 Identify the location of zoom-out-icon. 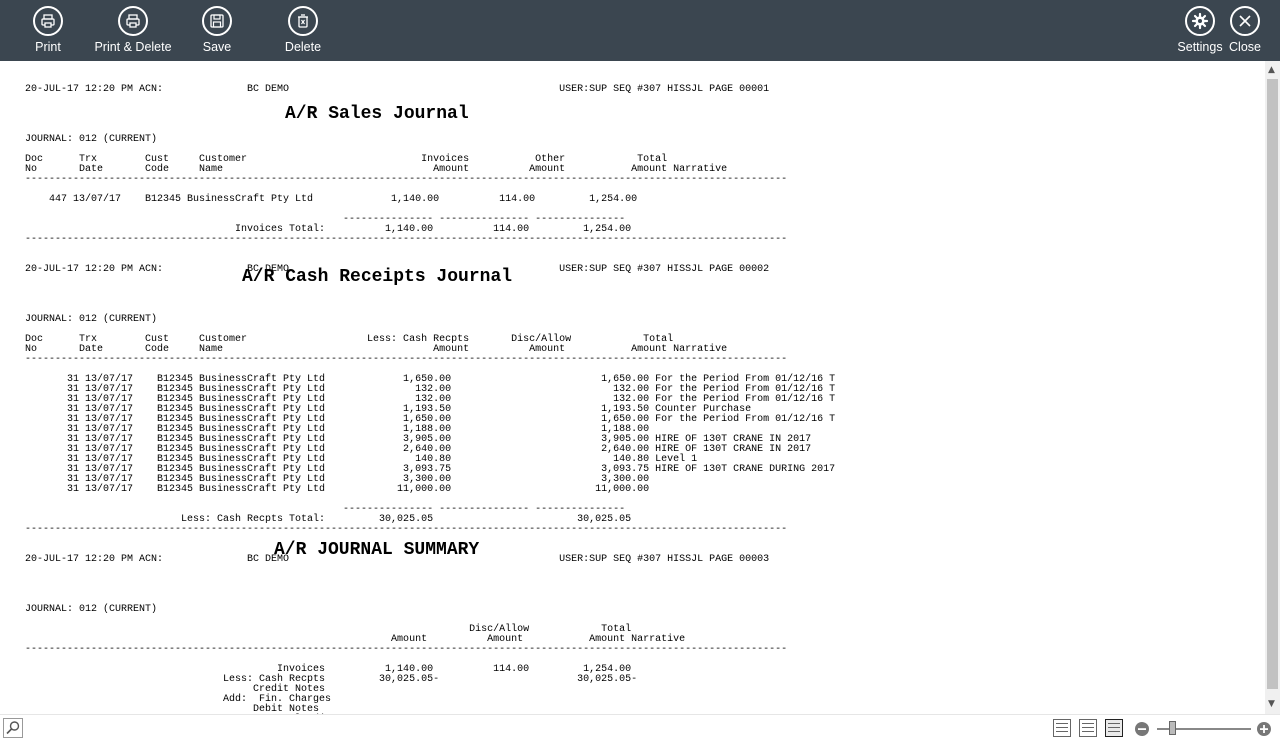
(1142, 729).